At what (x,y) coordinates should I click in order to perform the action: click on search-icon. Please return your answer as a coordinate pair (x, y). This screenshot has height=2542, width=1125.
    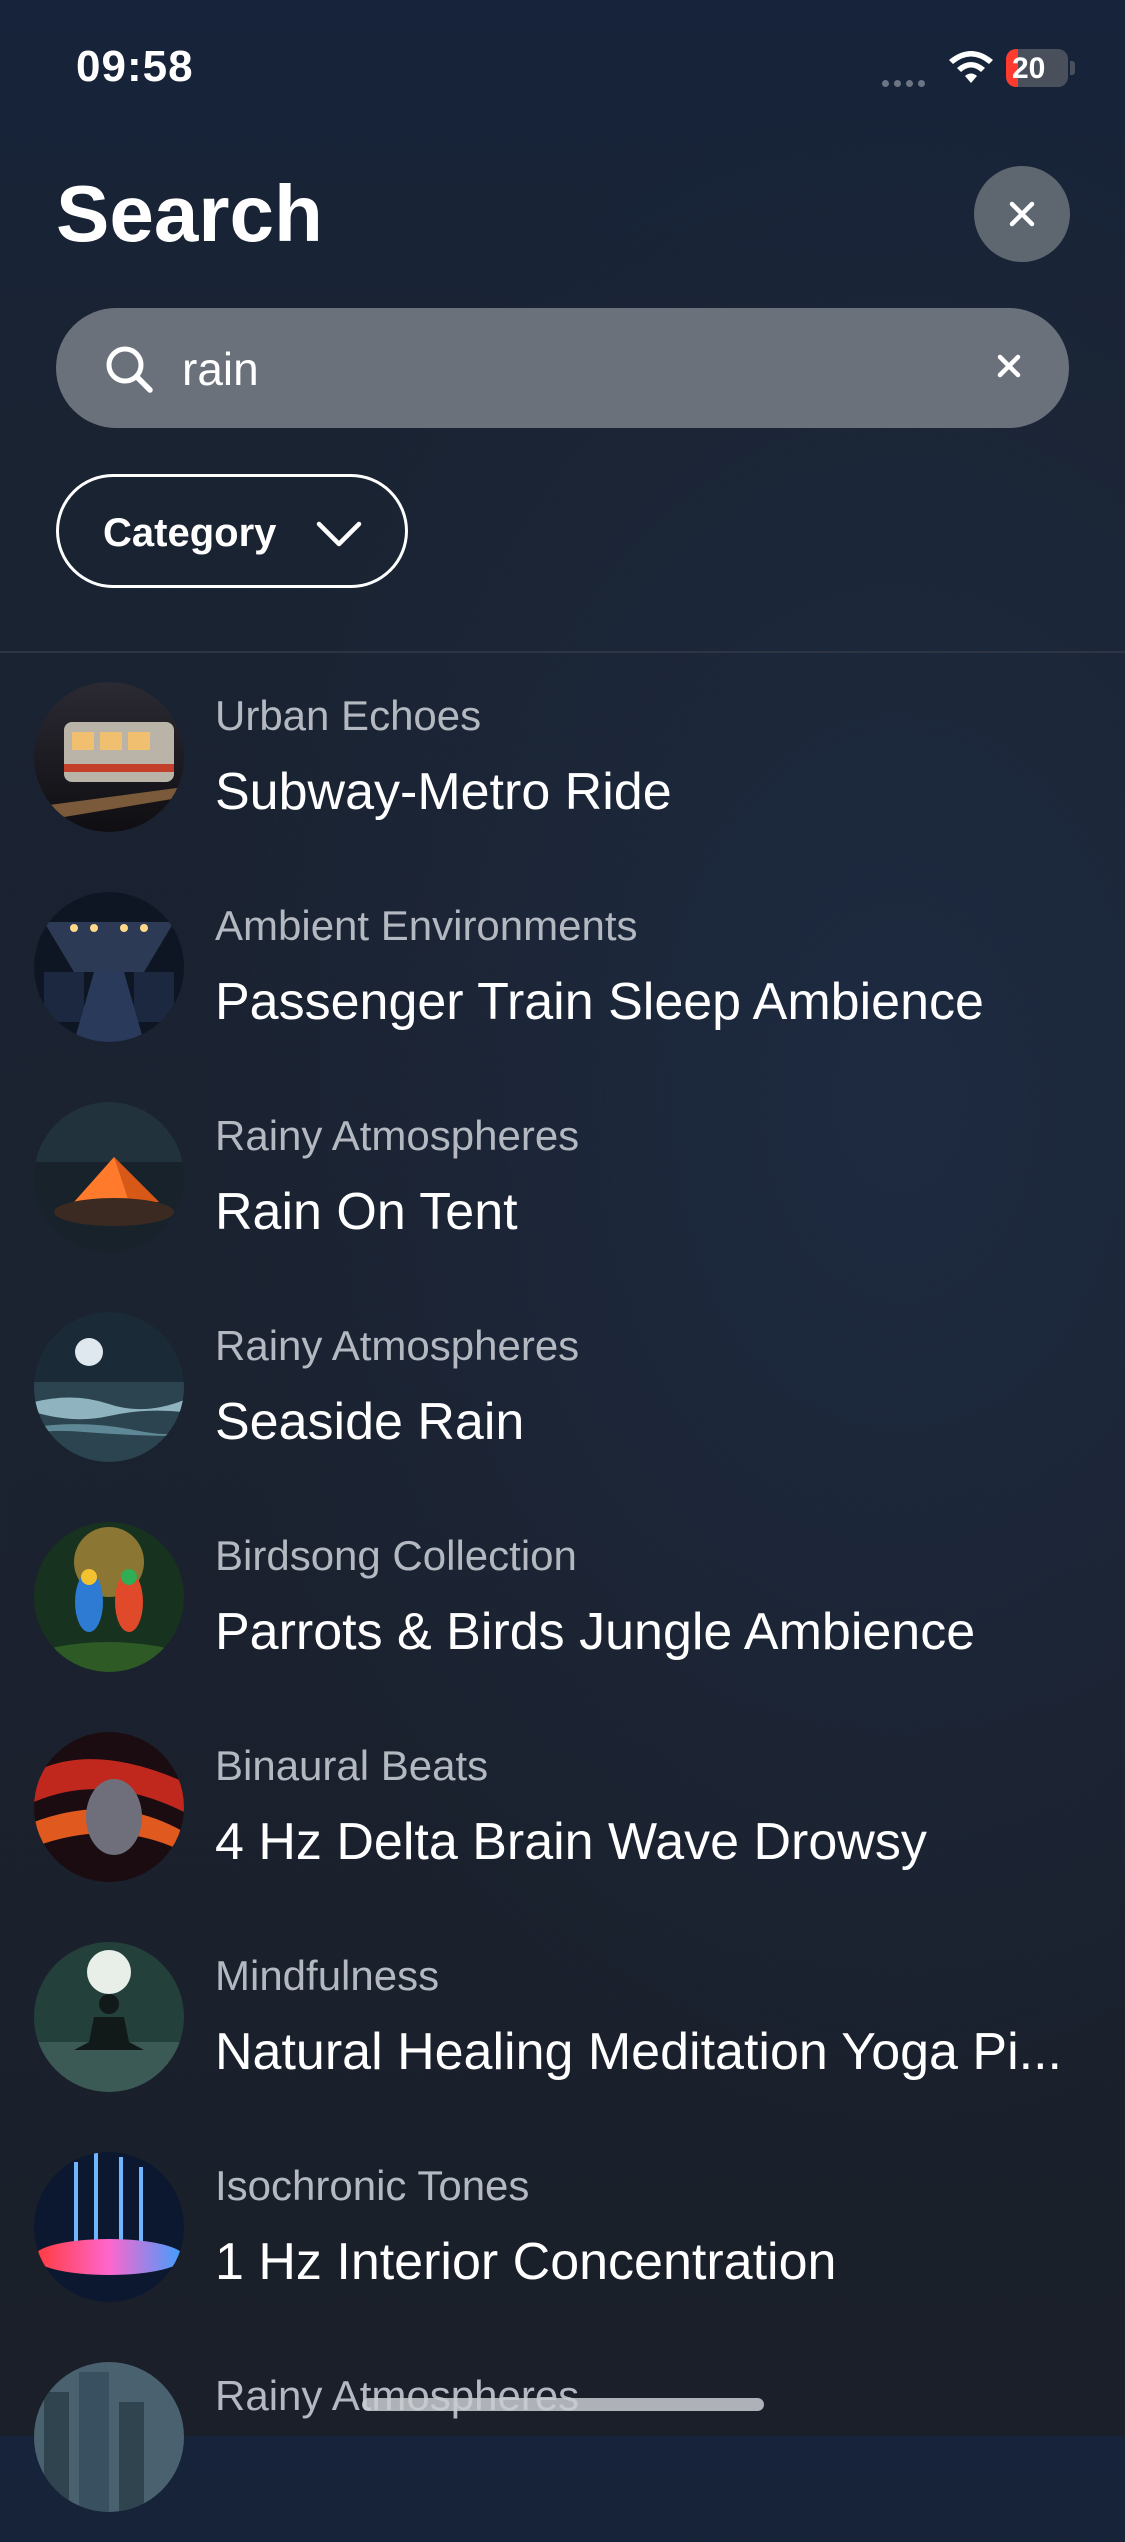
    Looking at the image, I should click on (129, 369).